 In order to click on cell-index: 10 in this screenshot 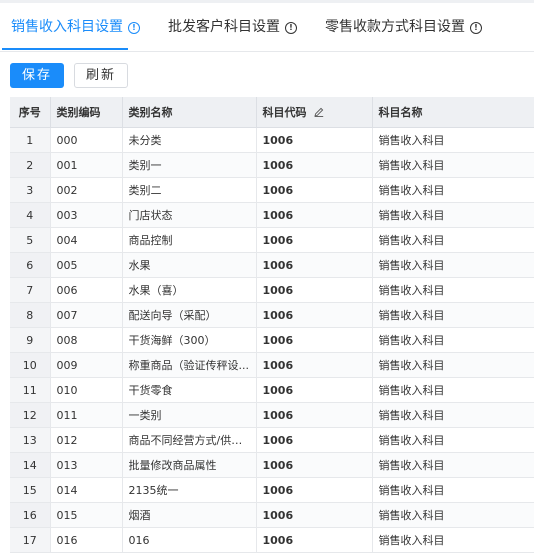, I will do `click(30, 365)`.